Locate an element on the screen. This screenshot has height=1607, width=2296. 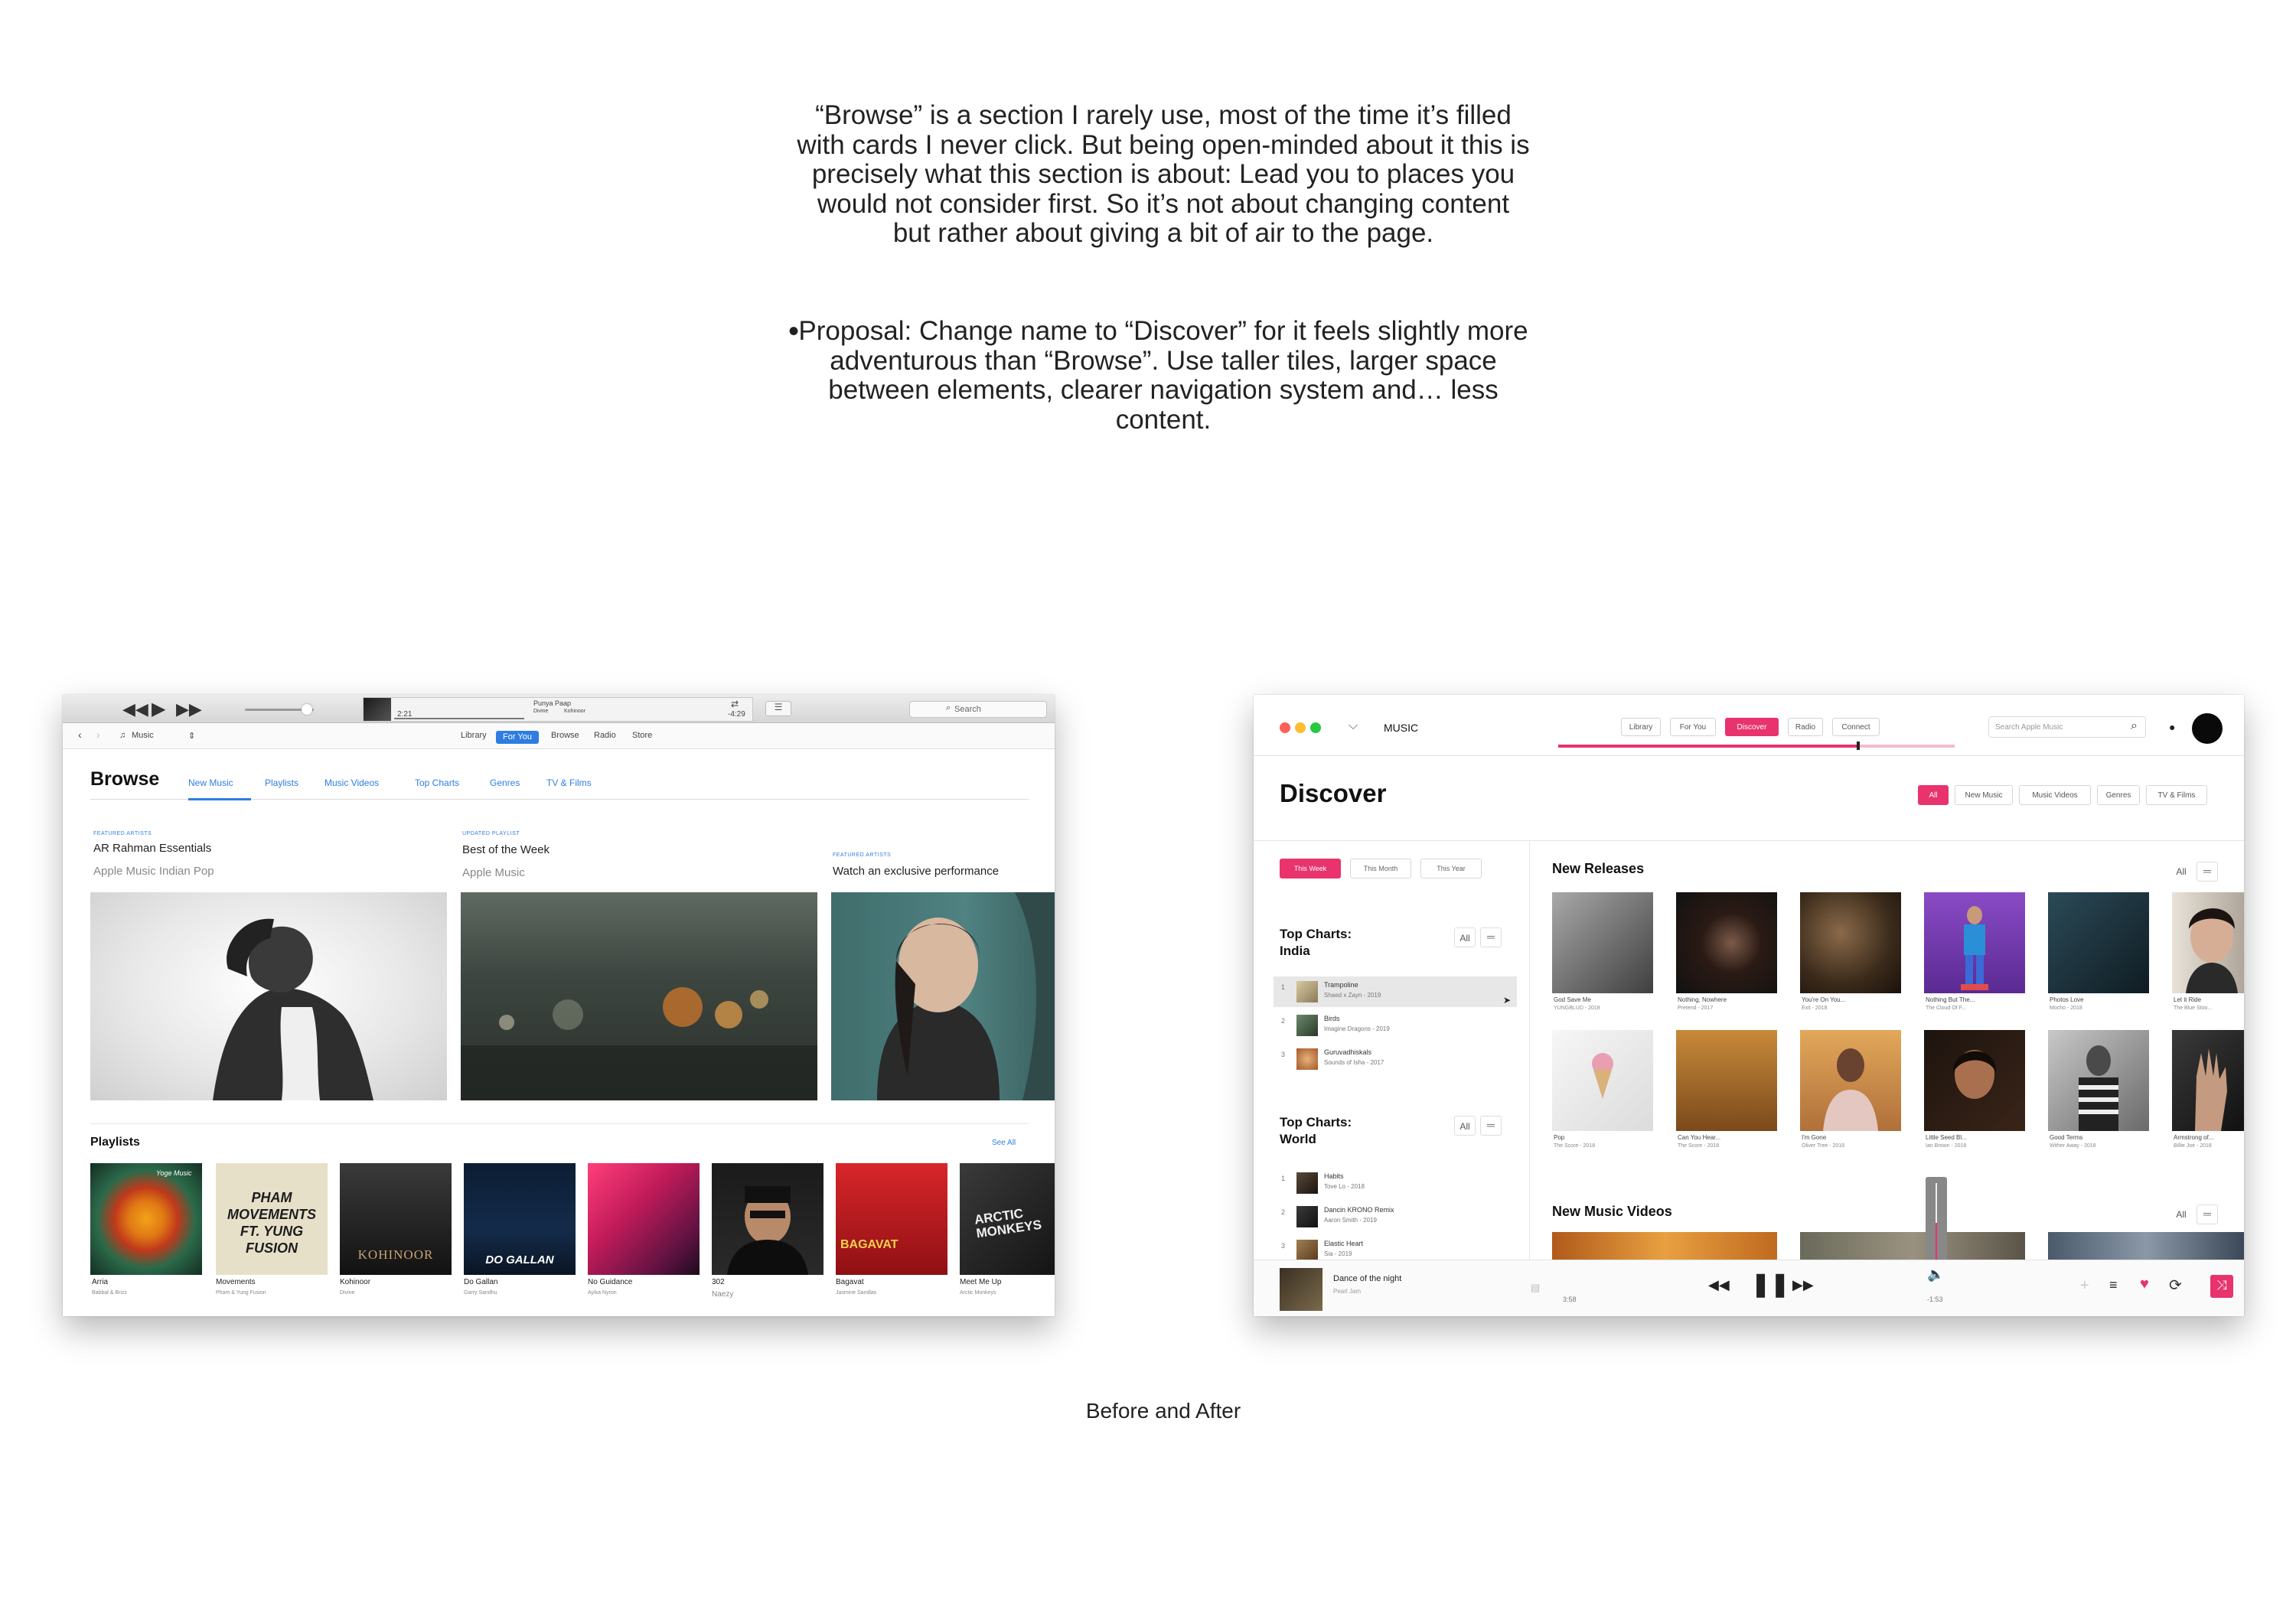
release-title: Nothing, Nowhere is located at coordinates (1702, 999).